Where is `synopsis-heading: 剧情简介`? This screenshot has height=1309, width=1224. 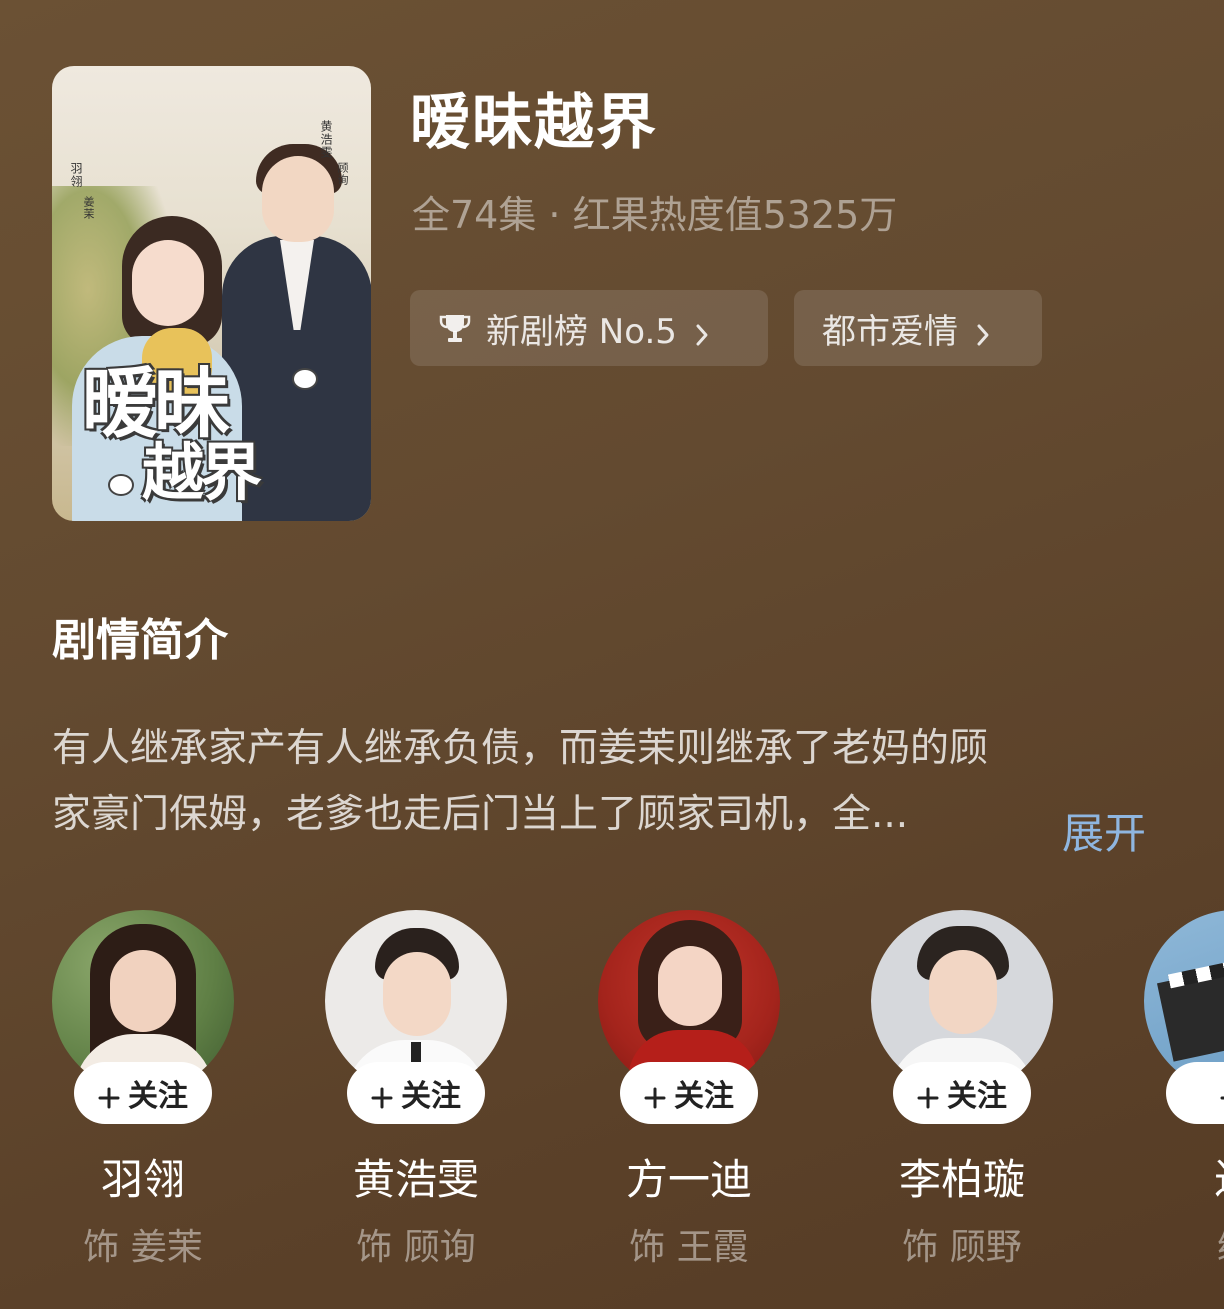
synopsis-heading: 剧情简介 is located at coordinates (140, 640).